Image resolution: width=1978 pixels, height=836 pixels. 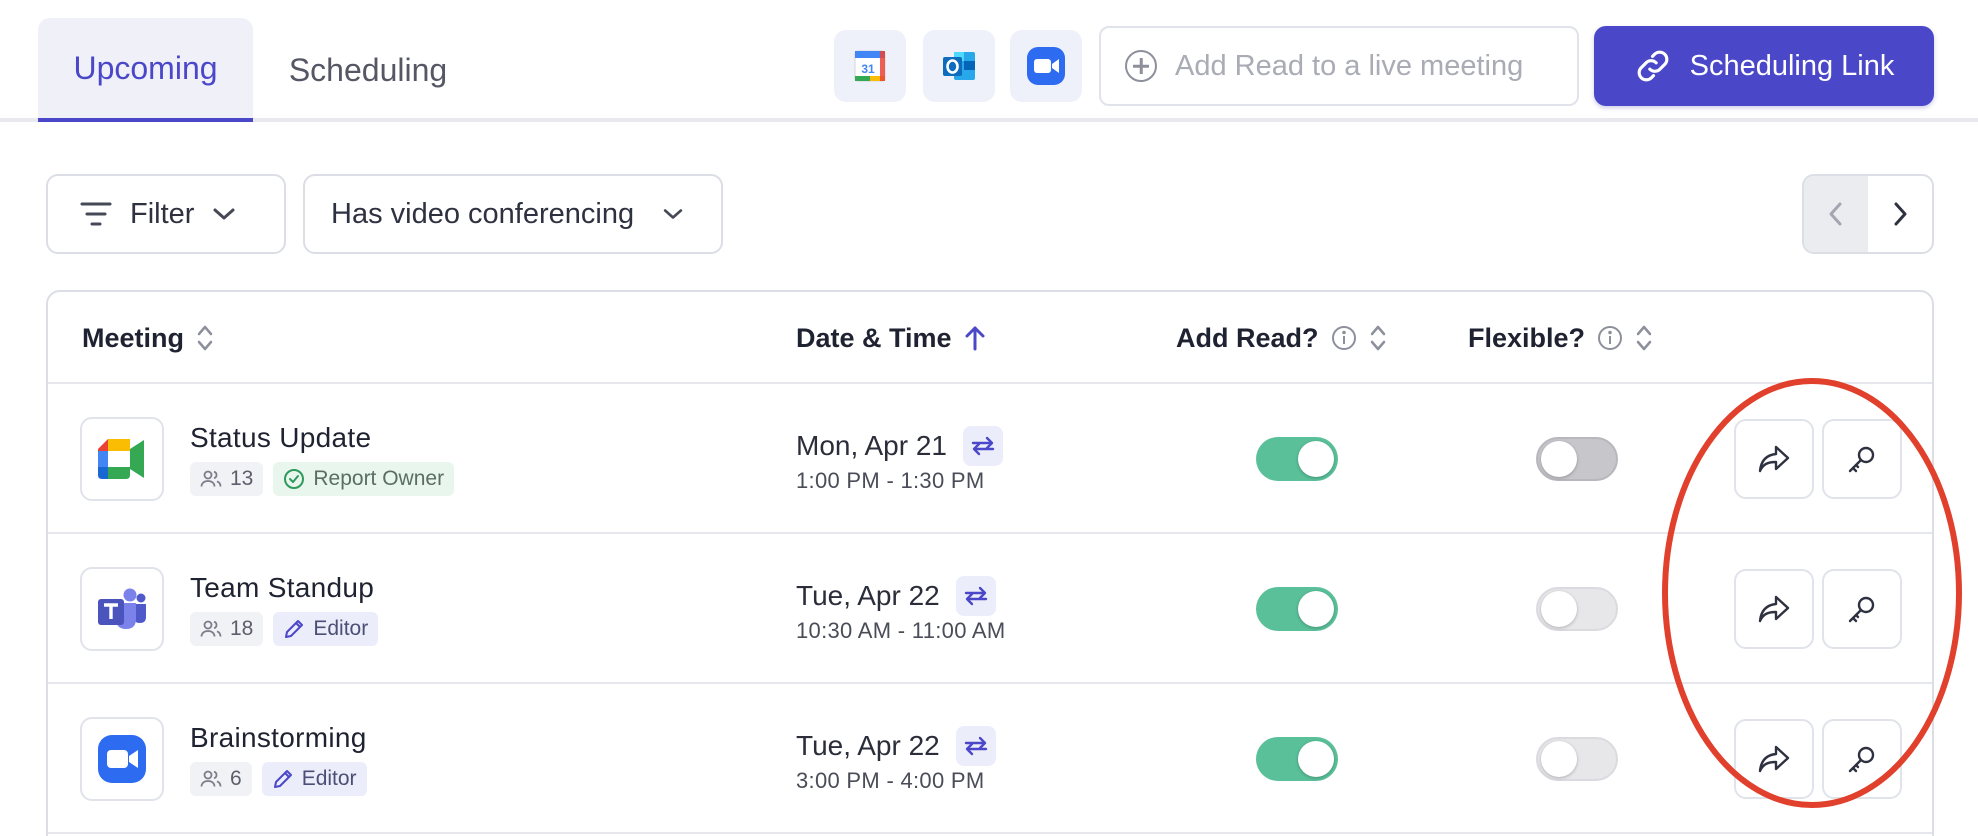 I want to click on meeting-date-value: Tue, Apr 22, so click(x=868, y=595).